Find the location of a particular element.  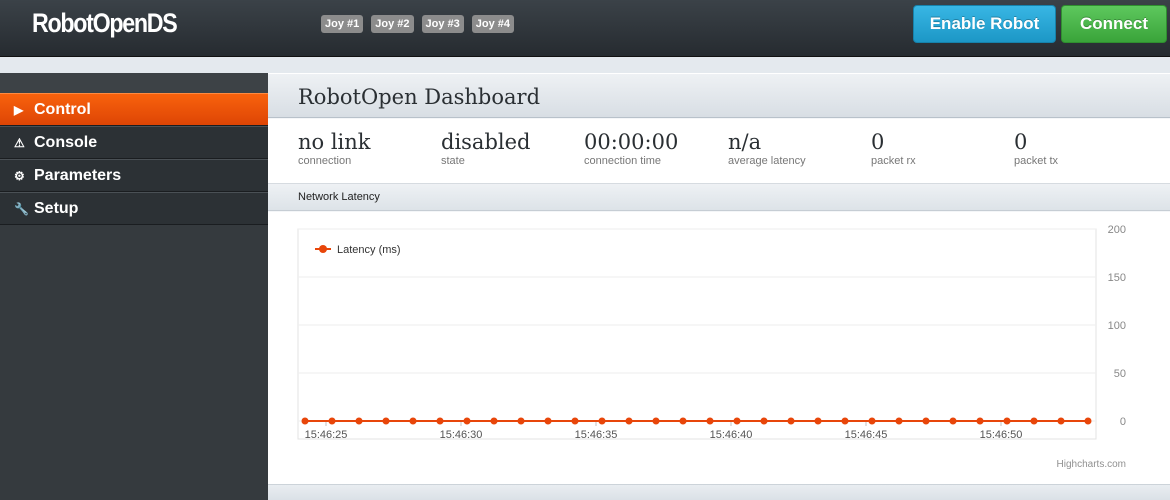

sidebar-header is located at coordinates (134, 83).